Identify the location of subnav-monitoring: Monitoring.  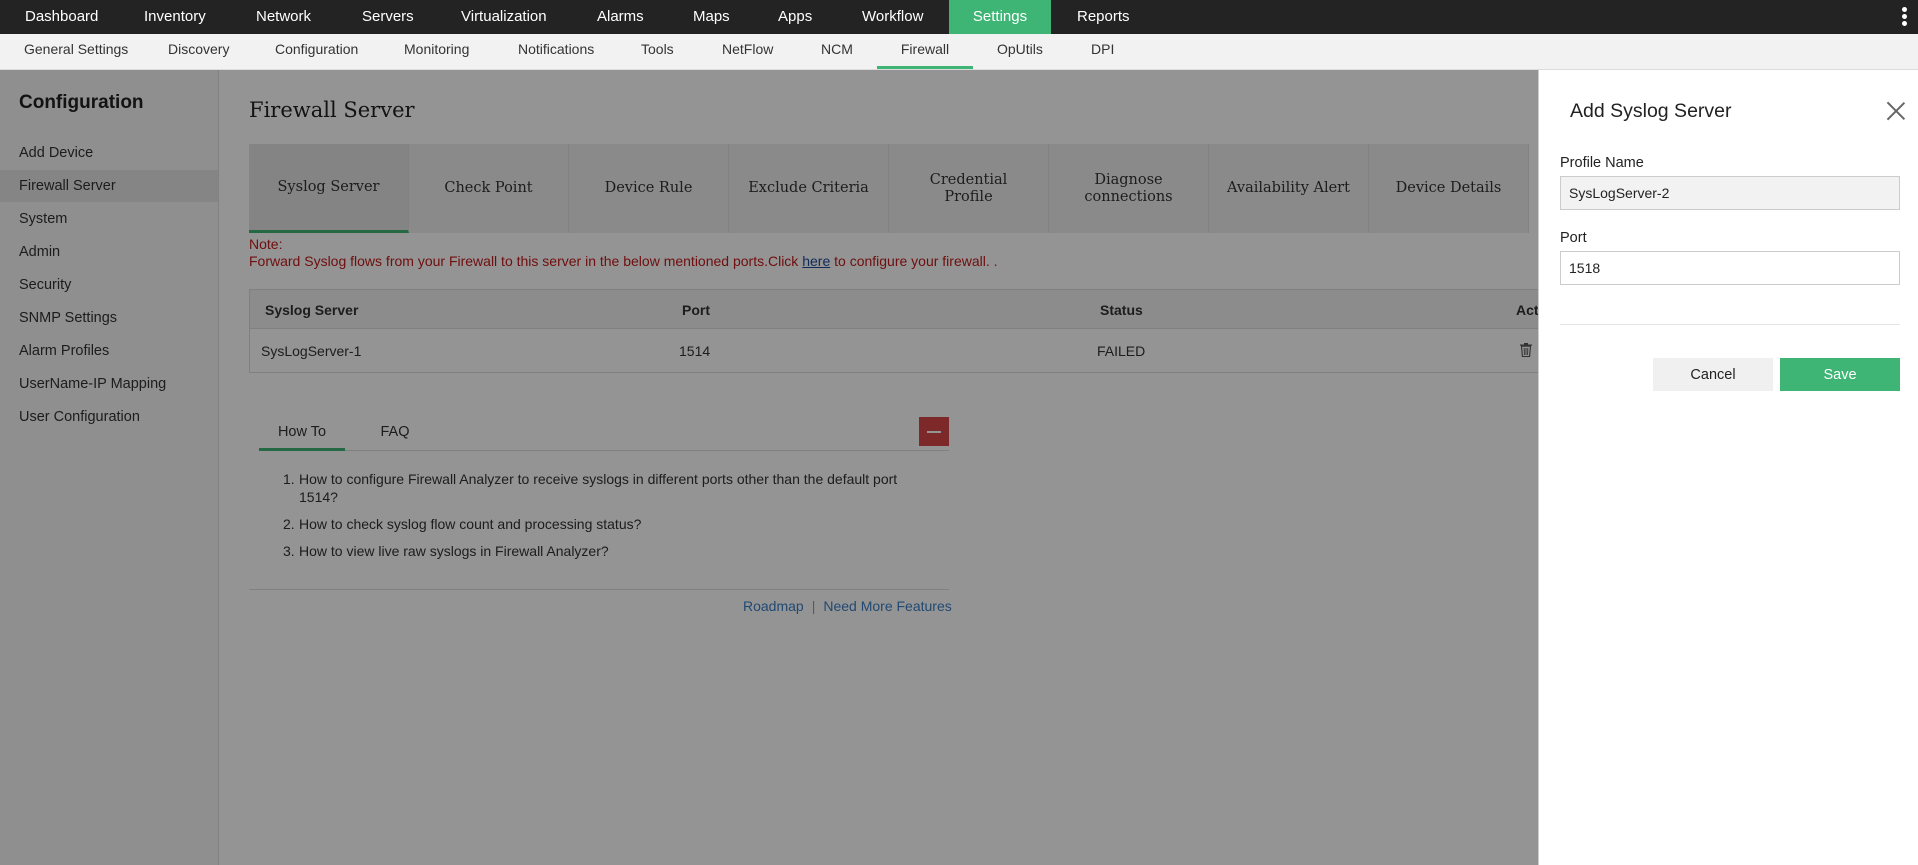
(436, 51).